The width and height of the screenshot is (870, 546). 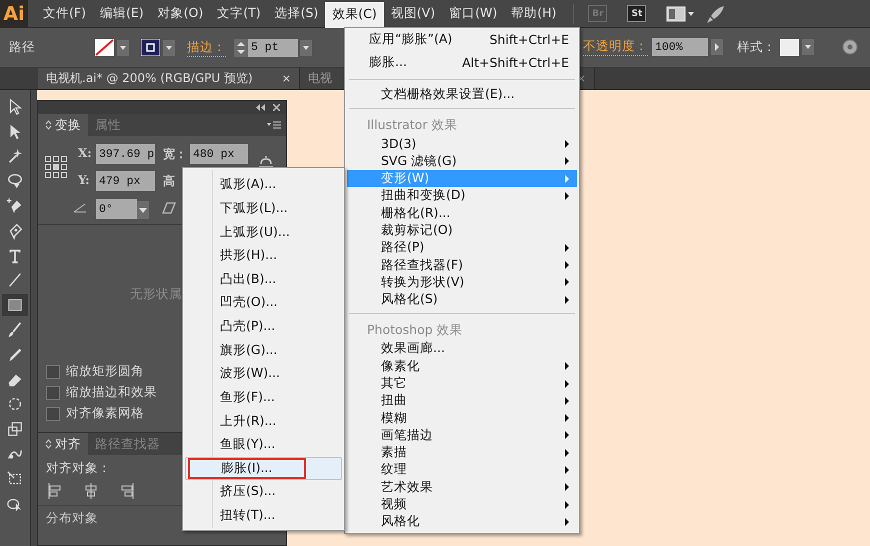 I want to click on menu-section-header: Illustrator 效果, so click(x=412, y=125).